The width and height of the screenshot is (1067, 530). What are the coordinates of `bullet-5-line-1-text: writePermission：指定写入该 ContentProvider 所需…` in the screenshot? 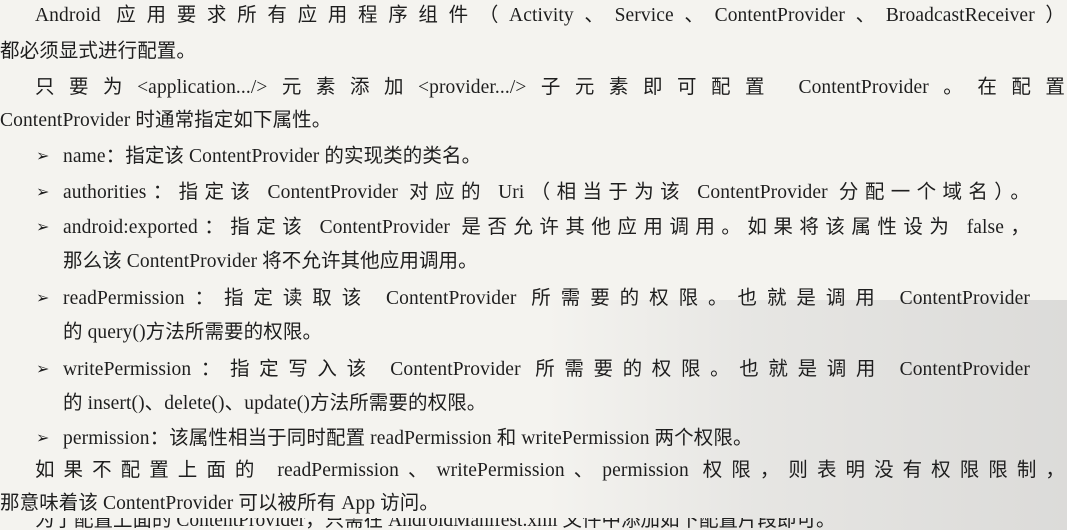 It's located at (546, 369).